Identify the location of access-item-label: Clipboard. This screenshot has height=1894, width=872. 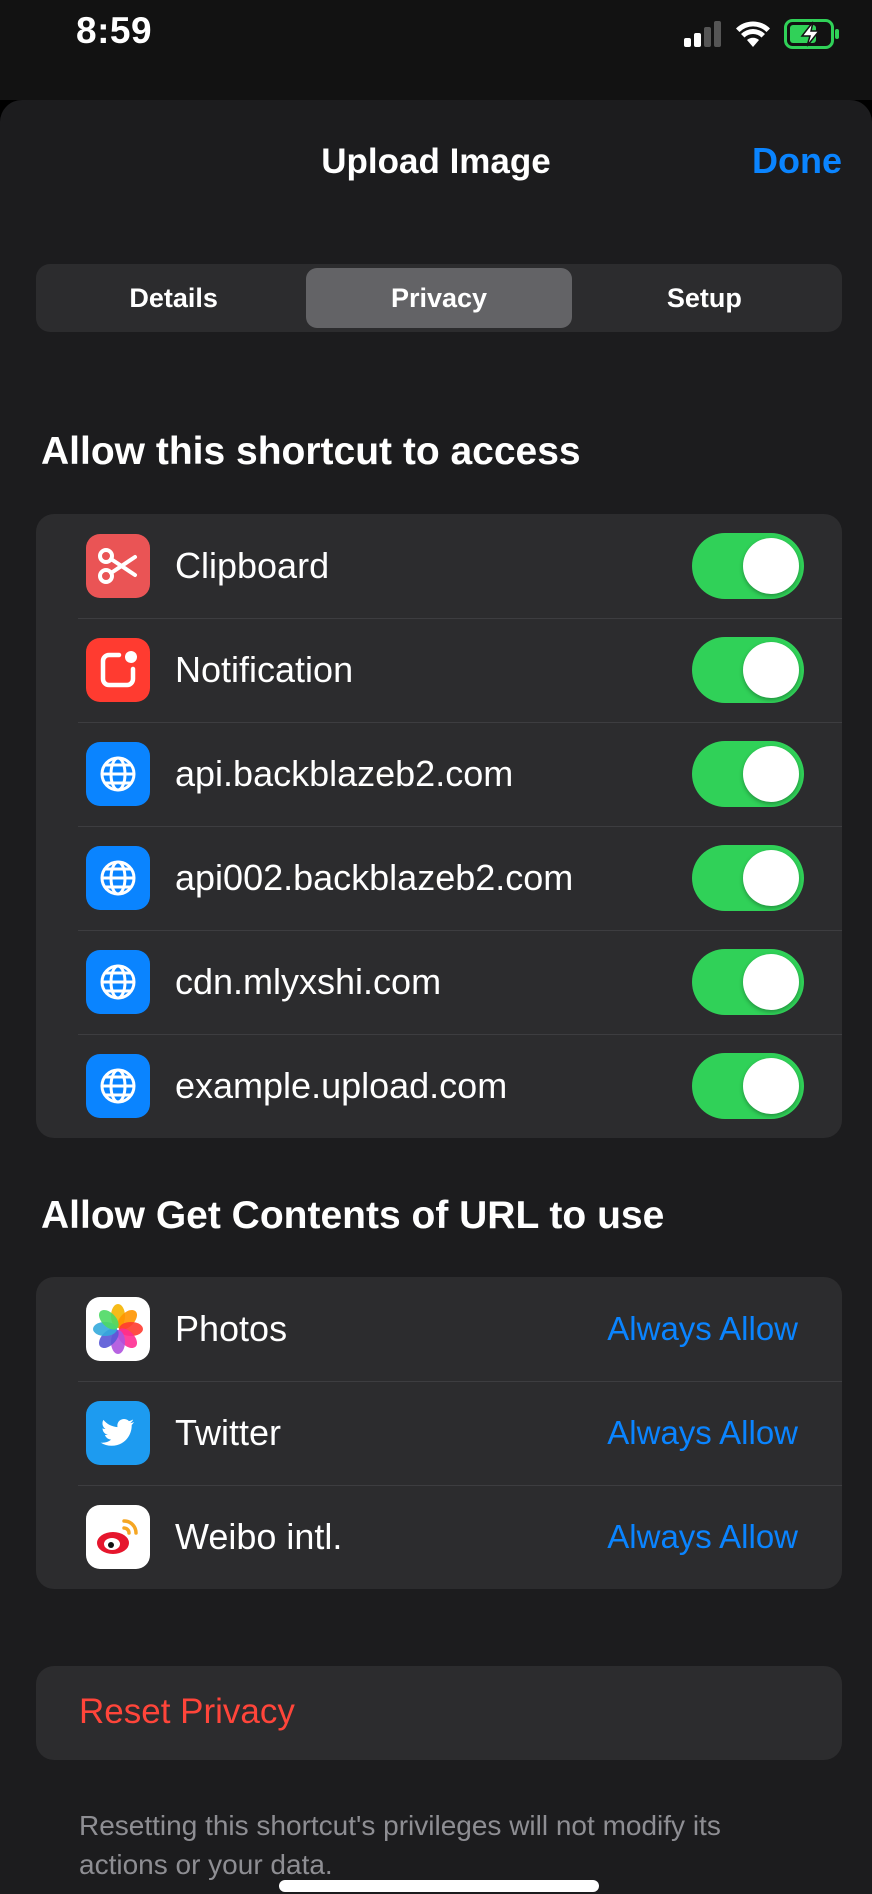
(252, 565).